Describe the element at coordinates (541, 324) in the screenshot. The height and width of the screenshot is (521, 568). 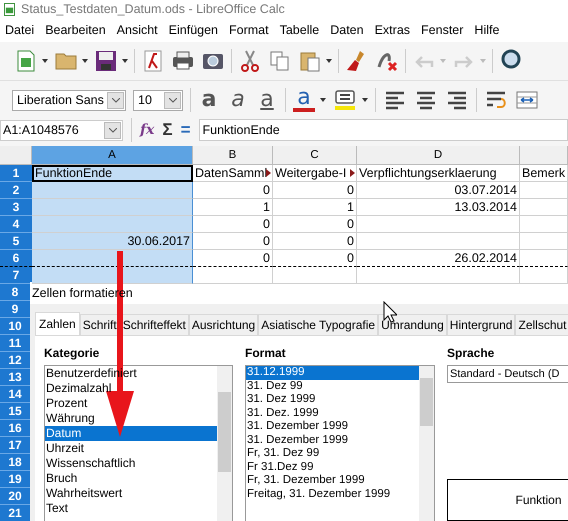
I see `dialog-tab: Zellschut` at that location.